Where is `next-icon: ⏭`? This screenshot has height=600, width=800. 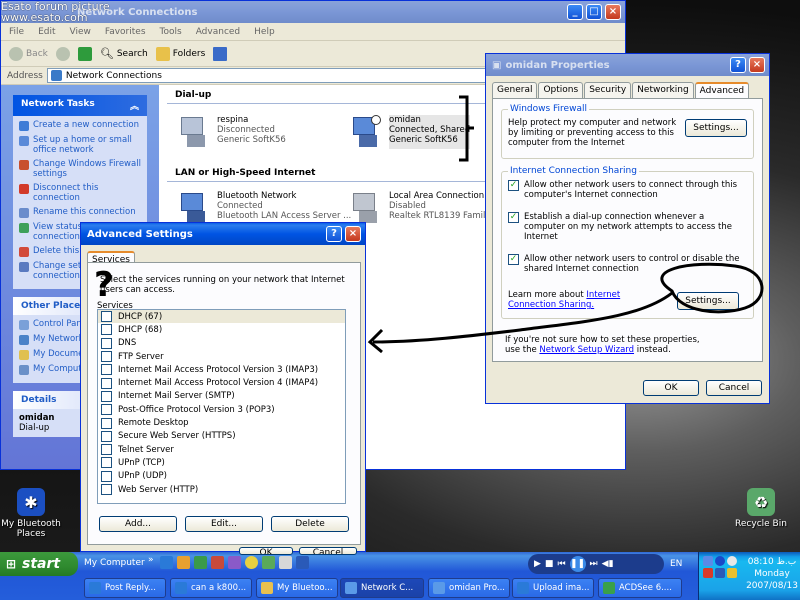
next-icon: ⏭ is located at coordinates (594, 564).